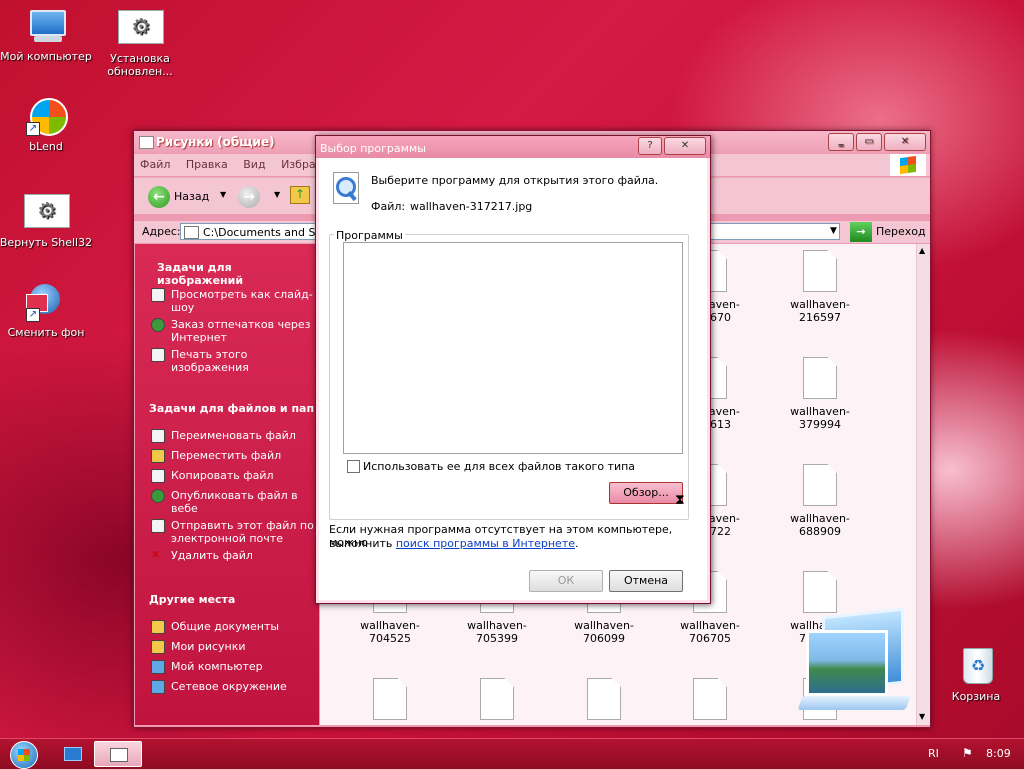  I want to click on task-delete: ✕ Удалить файл, so click(234, 556).